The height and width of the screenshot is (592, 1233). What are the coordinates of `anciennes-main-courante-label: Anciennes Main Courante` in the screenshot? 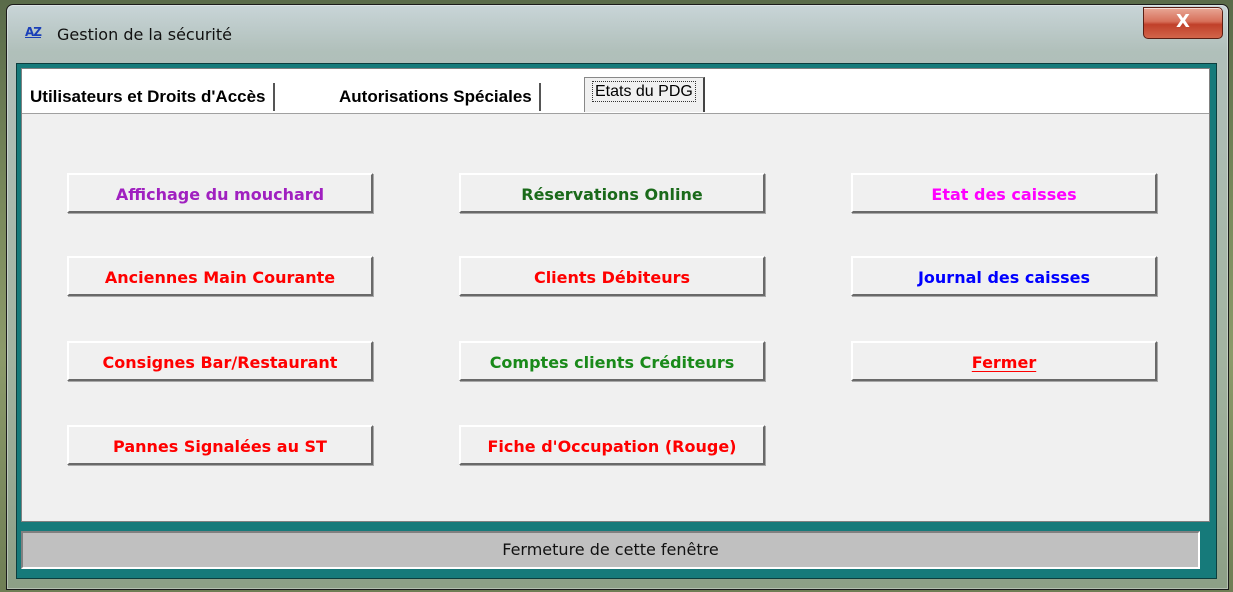 It's located at (220, 277).